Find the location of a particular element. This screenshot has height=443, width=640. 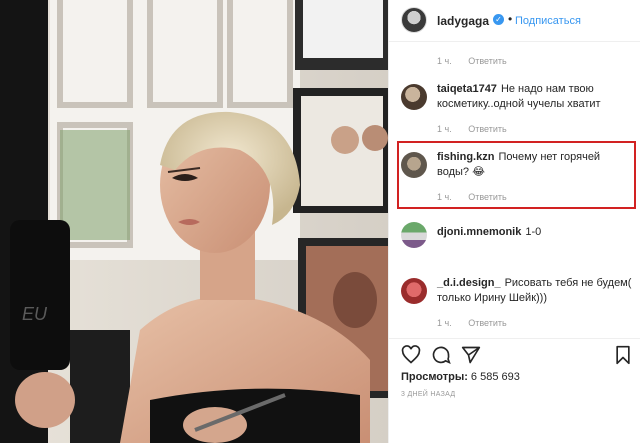

commenter-username: _d.i.design_ is located at coordinates (469, 283).